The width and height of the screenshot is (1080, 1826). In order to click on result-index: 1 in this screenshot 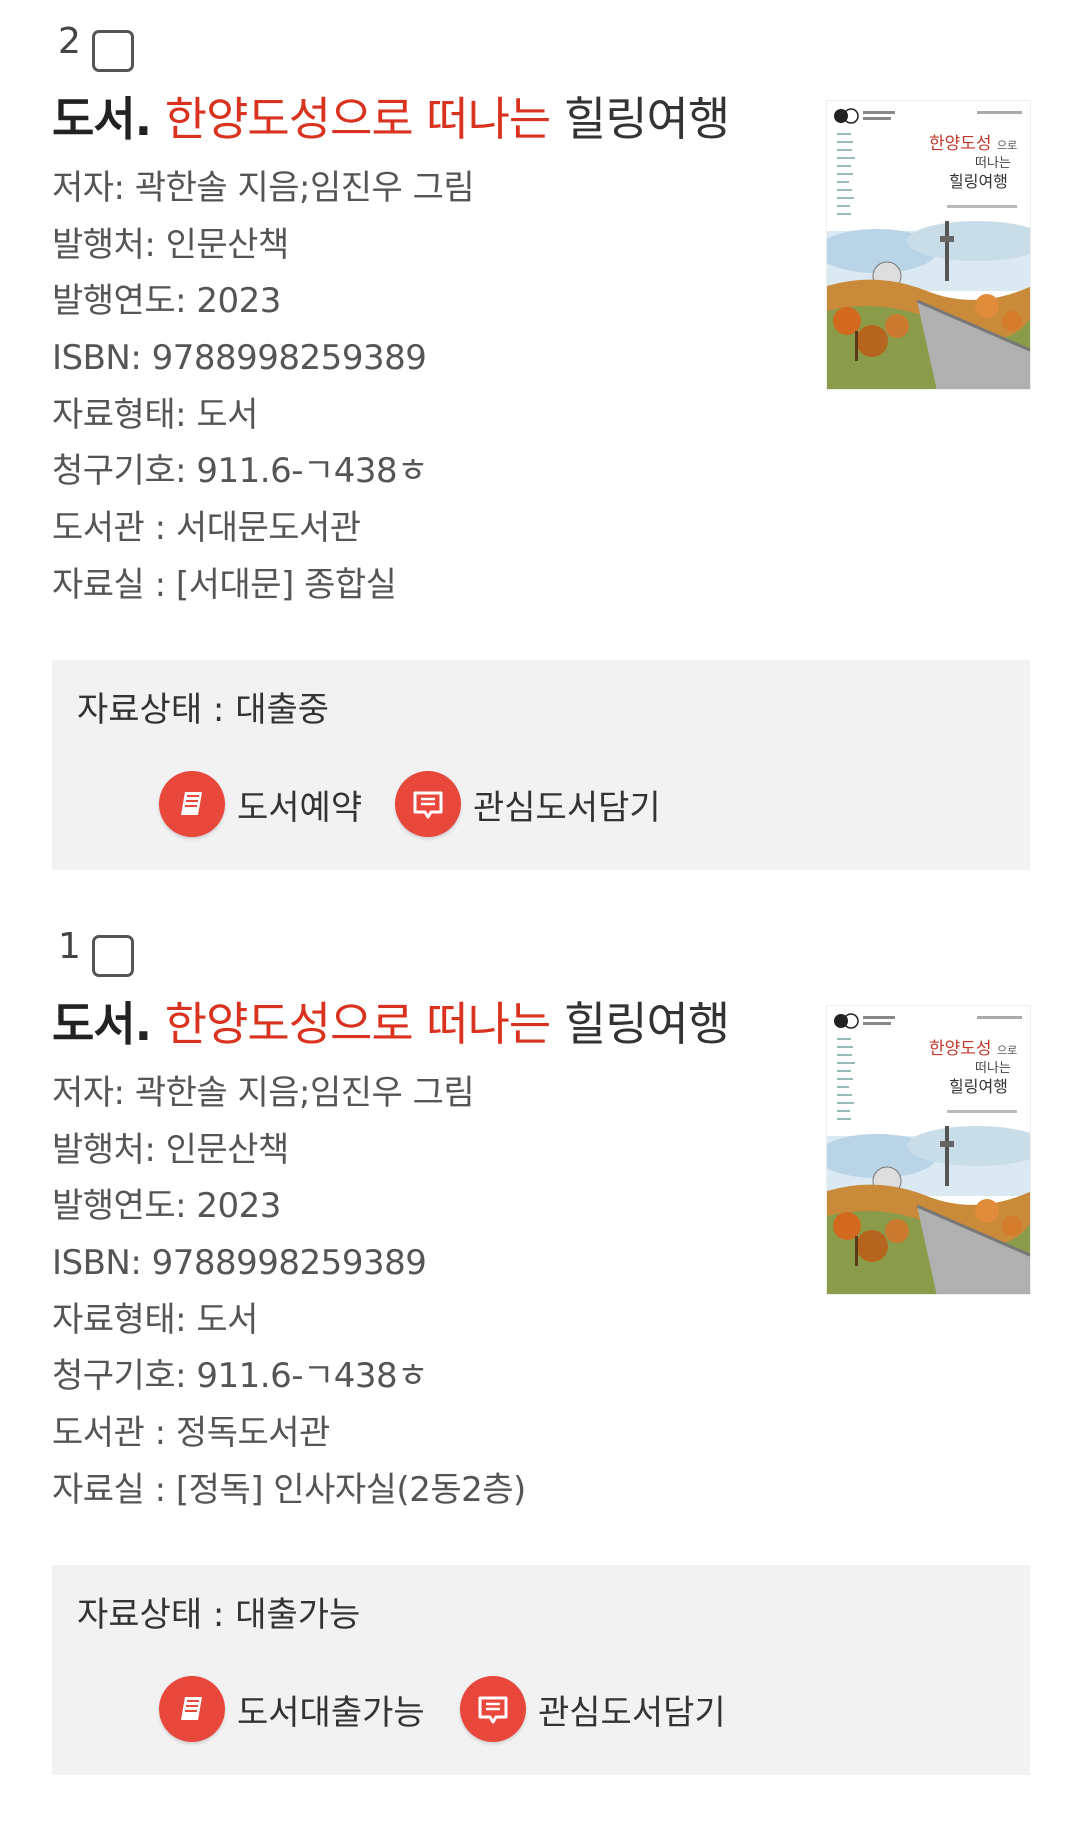, I will do `click(69, 946)`.